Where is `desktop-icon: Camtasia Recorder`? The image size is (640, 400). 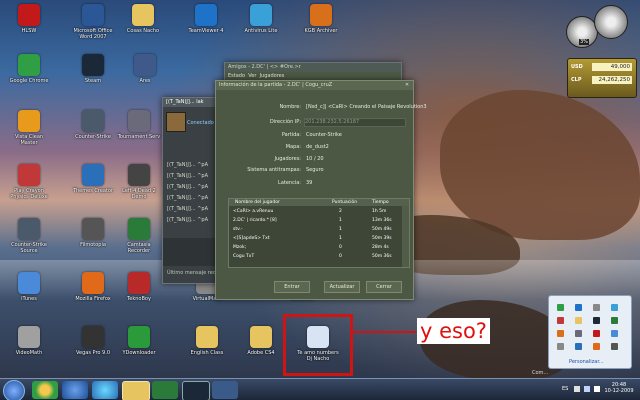
desktop-icon: Camtasia Recorder is located at coordinates (139, 236).